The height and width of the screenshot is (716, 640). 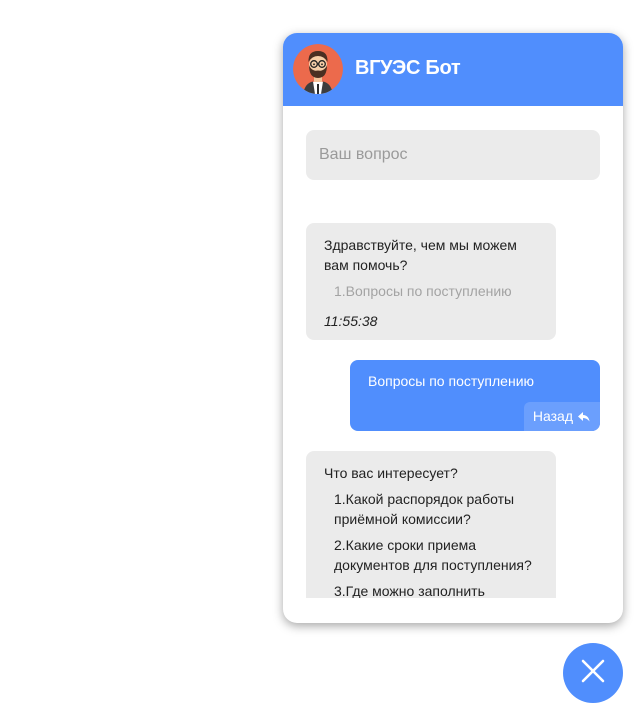 What do you see at coordinates (453, 155) in the screenshot?
I see `question-input` at bounding box center [453, 155].